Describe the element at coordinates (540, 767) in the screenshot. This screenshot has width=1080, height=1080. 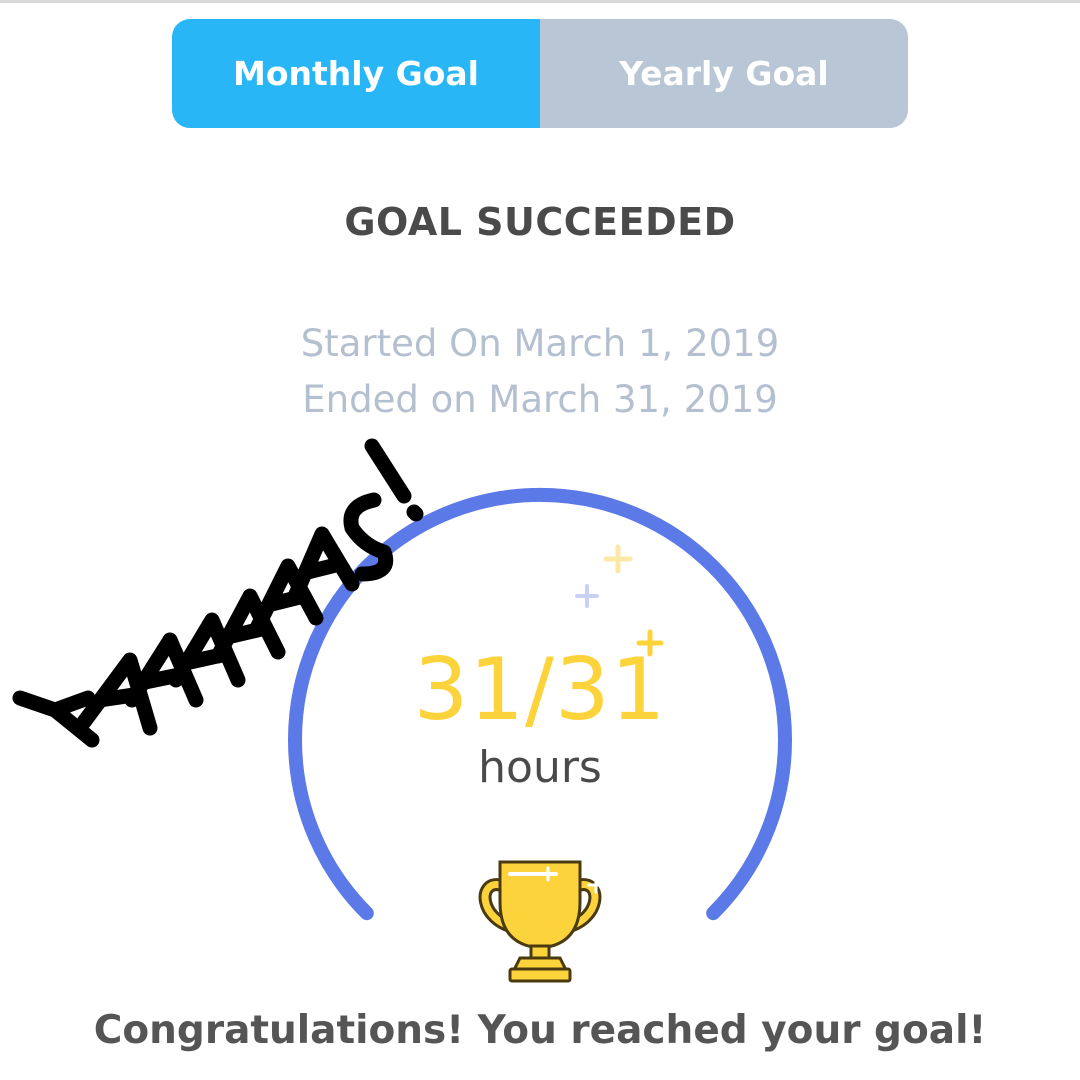
I see `progress-unit: hours` at that location.